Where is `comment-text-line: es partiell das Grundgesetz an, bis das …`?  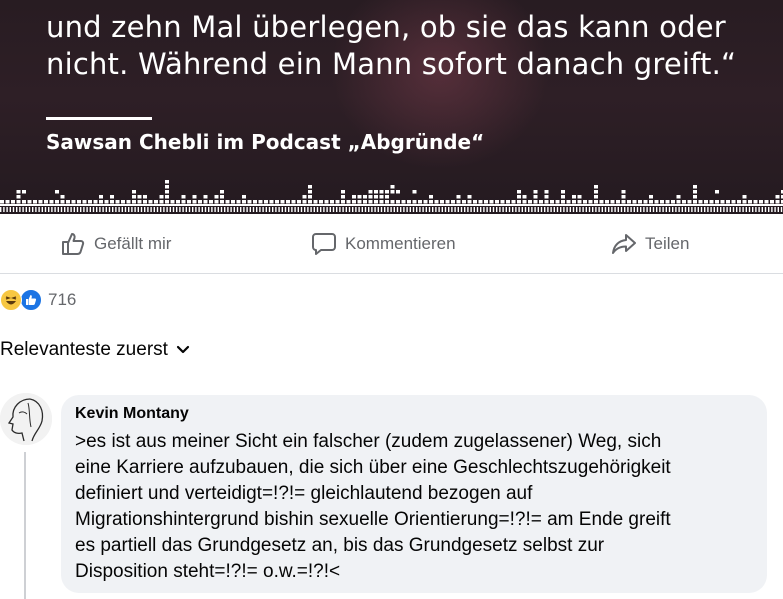 comment-text-line: es partiell das Grundgesetz an, bis das … is located at coordinates (340, 545).